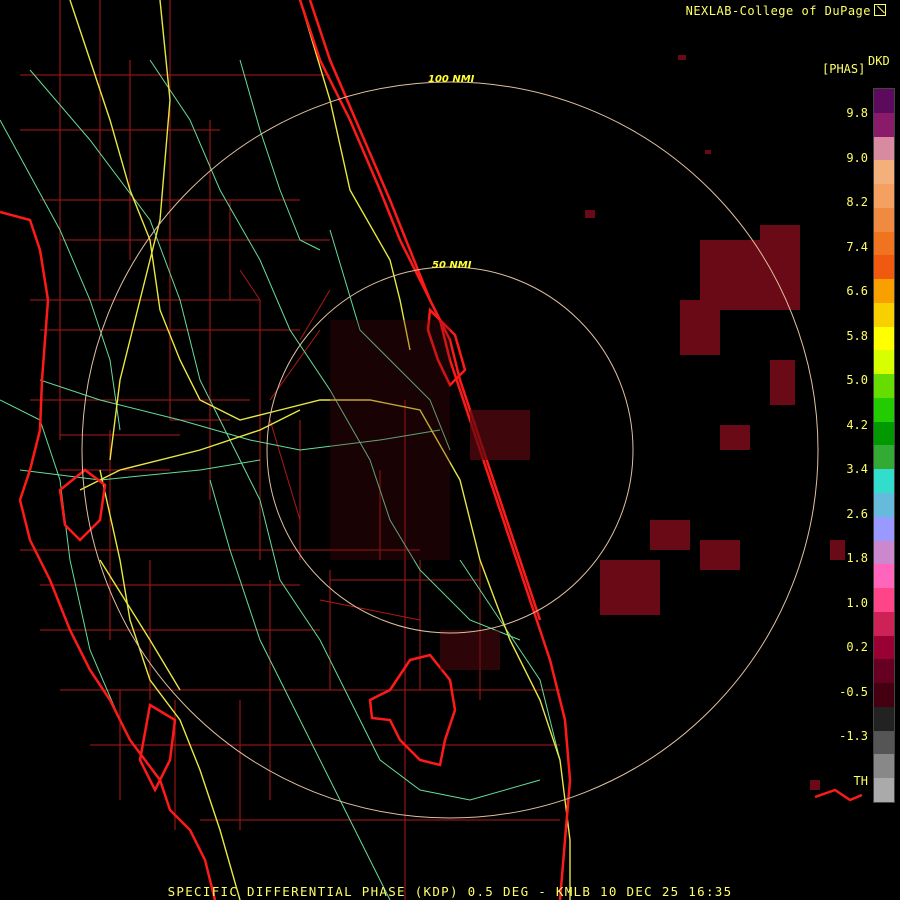 This screenshot has height=900, width=900. I want to click on legend-tick-label: 4.2, so click(857, 424).